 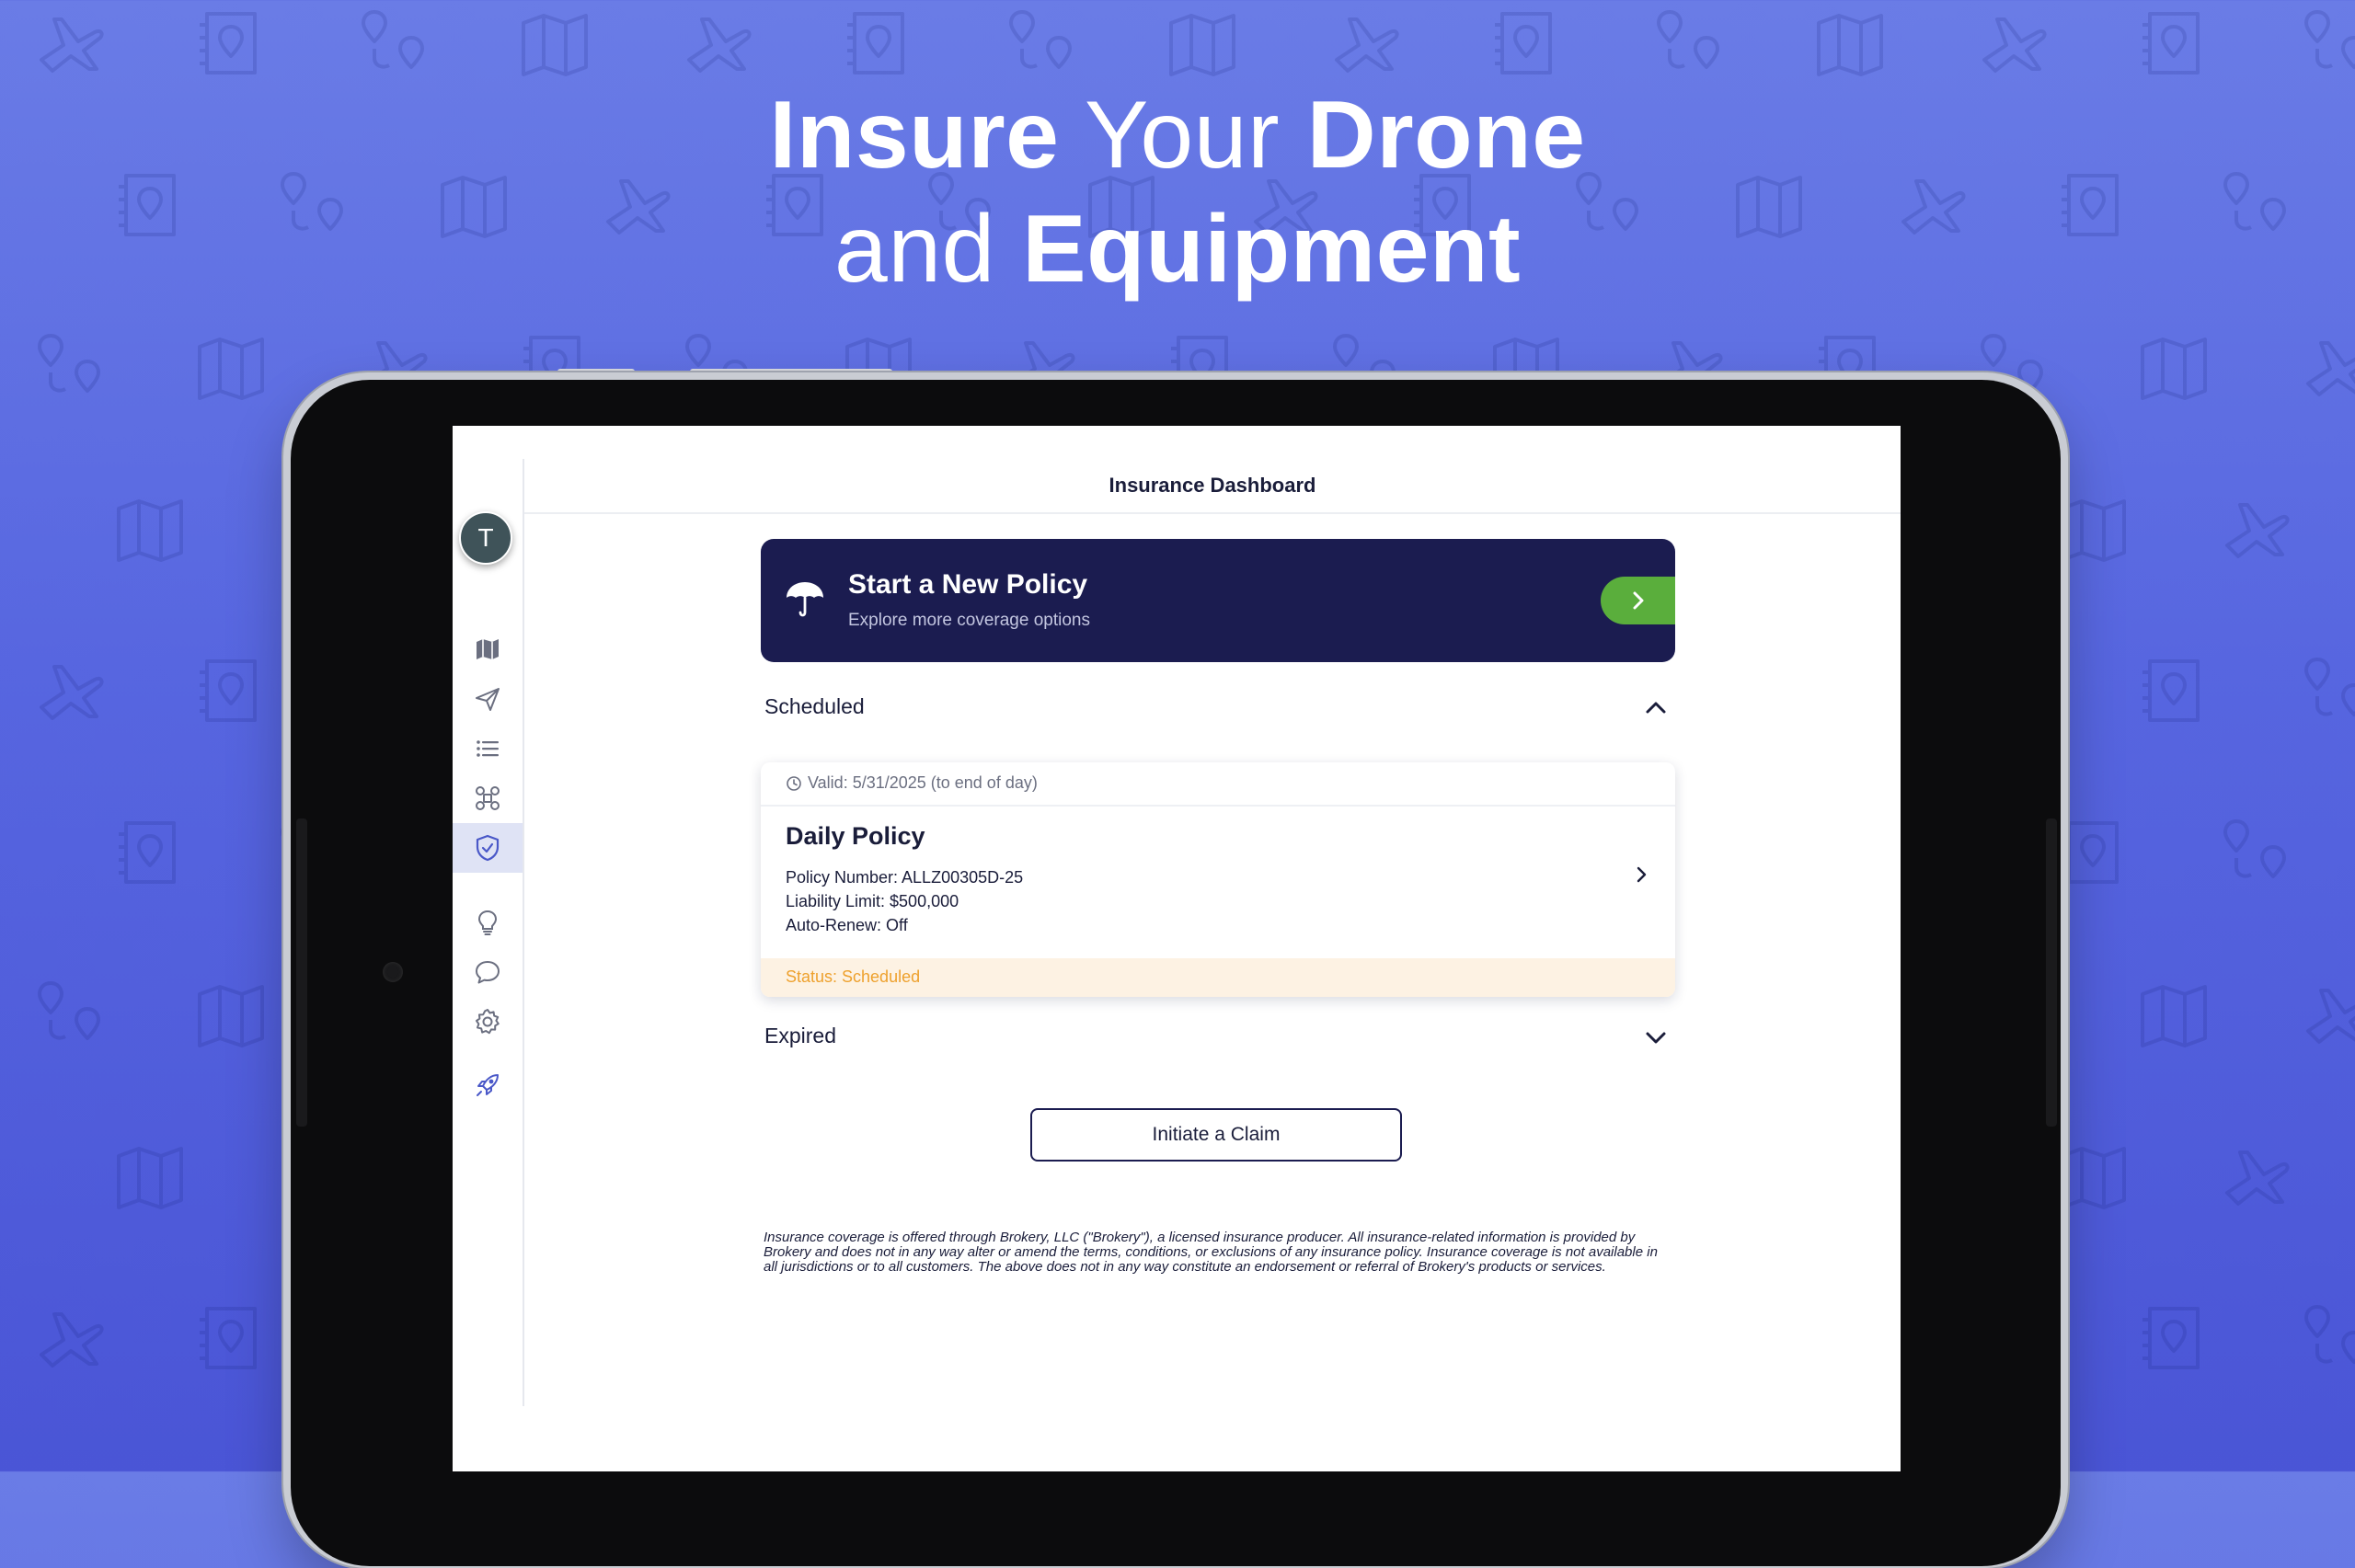 I want to click on lightbulb-icon, so click(x=487, y=922).